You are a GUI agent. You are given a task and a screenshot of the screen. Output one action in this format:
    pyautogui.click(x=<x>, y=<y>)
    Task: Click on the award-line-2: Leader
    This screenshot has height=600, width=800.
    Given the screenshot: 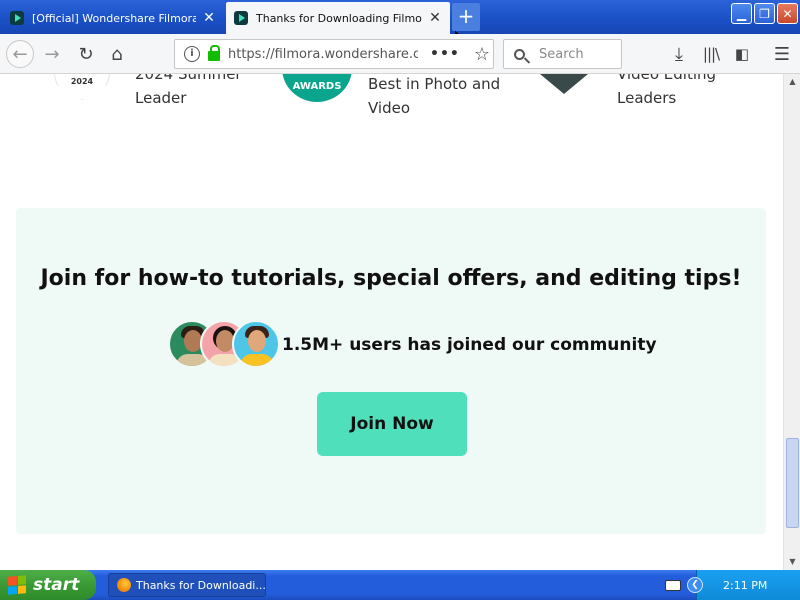 What is the action you would take?
    pyautogui.click(x=161, y=98)
    